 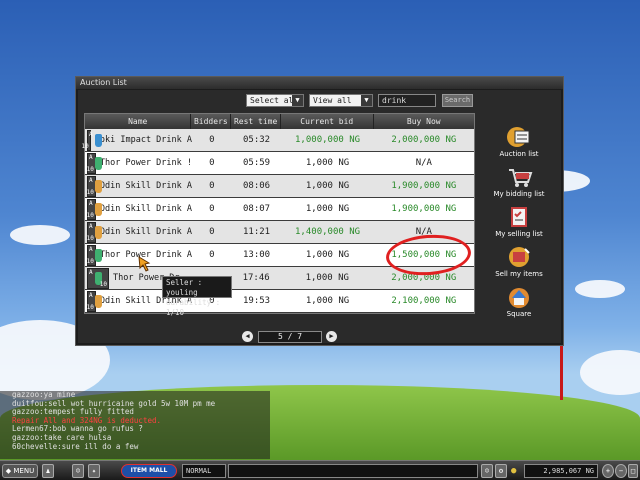 What do you see at coordinates (256, 186) in the screenshot?
I see `cell-rest-time: 08:06` at bounding box center [256, 186].